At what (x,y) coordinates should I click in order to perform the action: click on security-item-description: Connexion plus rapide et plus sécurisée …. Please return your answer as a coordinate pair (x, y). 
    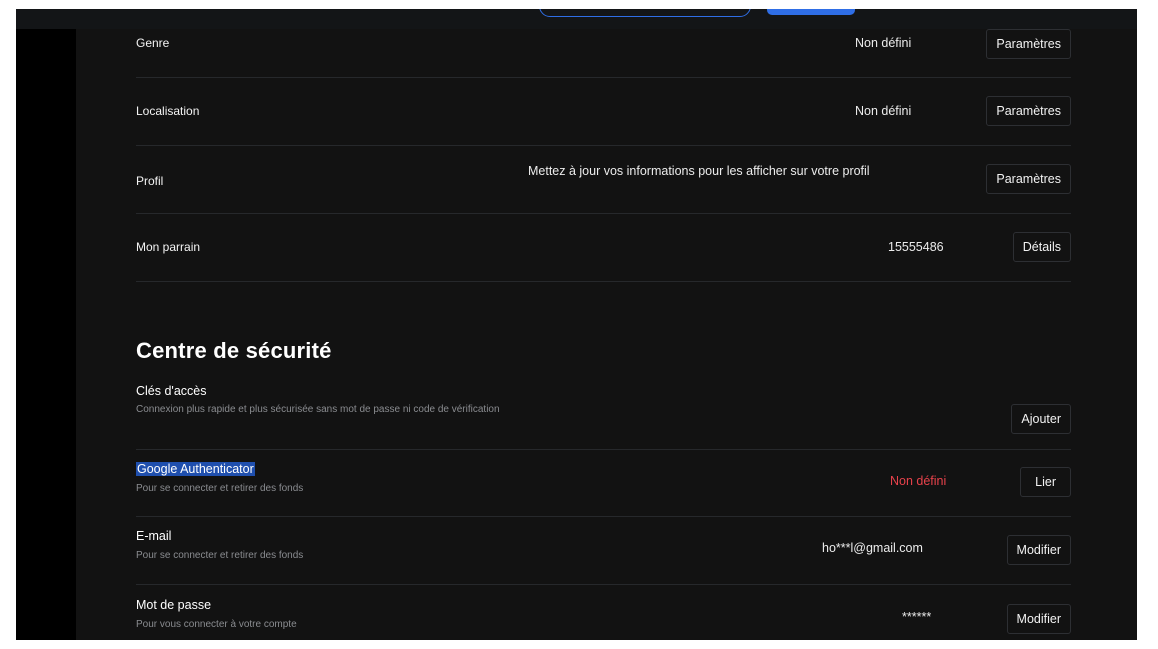
    Looking at the image, I should click on (318, 409).